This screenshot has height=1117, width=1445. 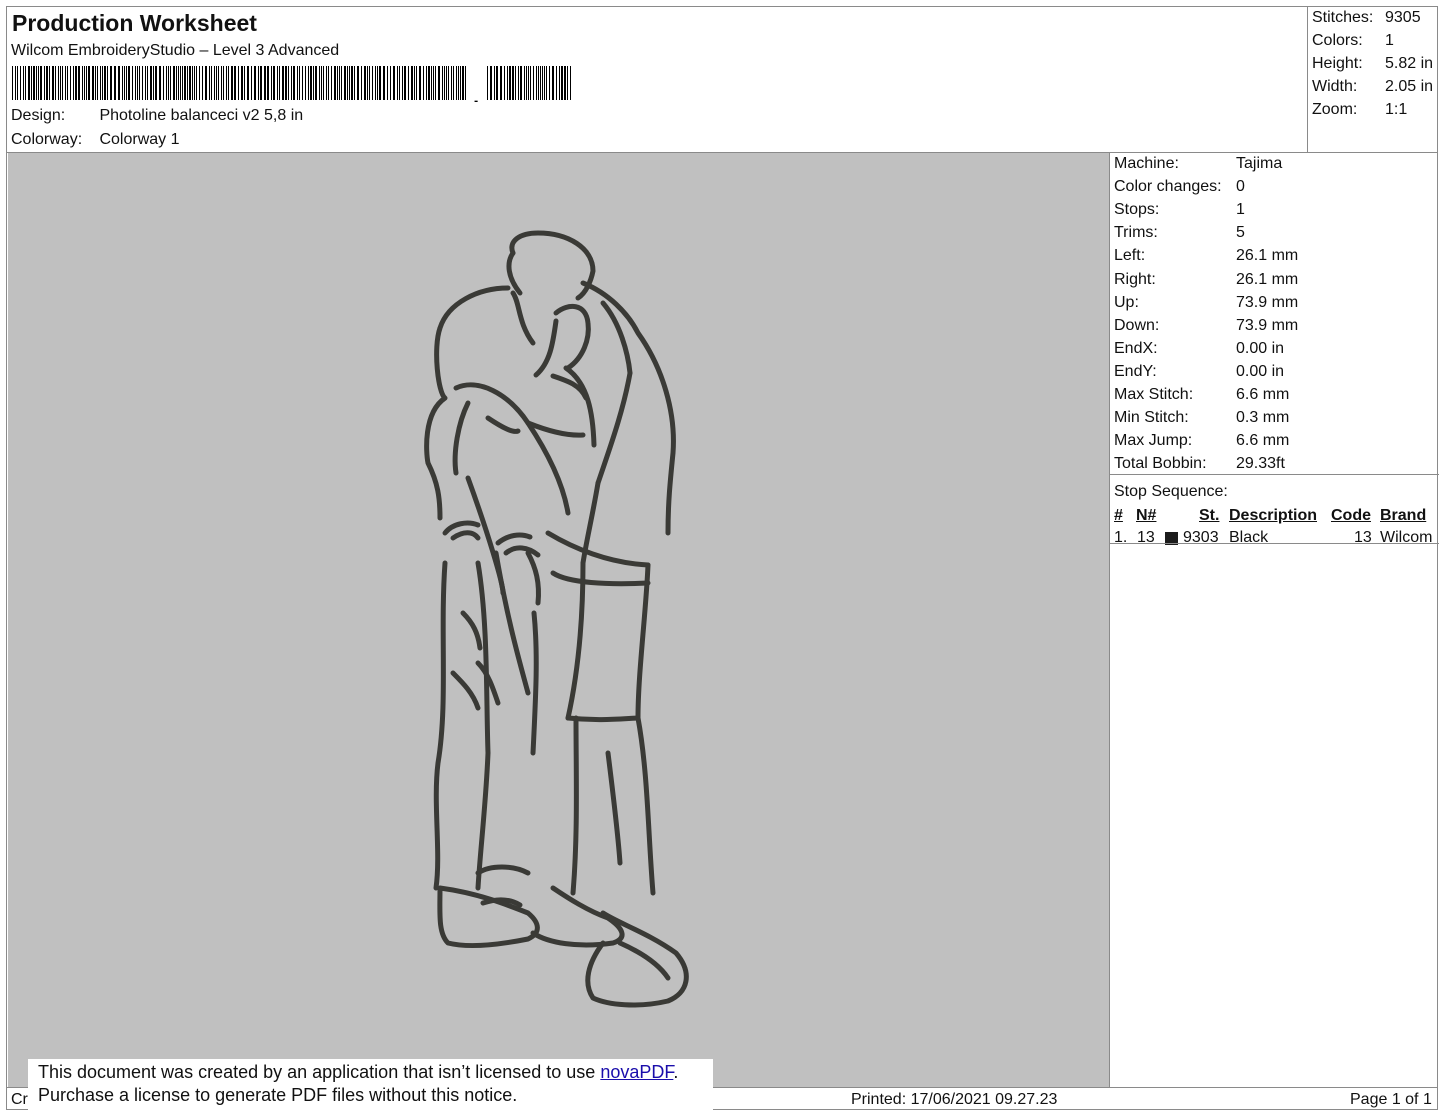 What do you see at coordinates (1136, 233) in the screenshot?
I see `stat-label: Trims:` at bounding box center [1136, 233].